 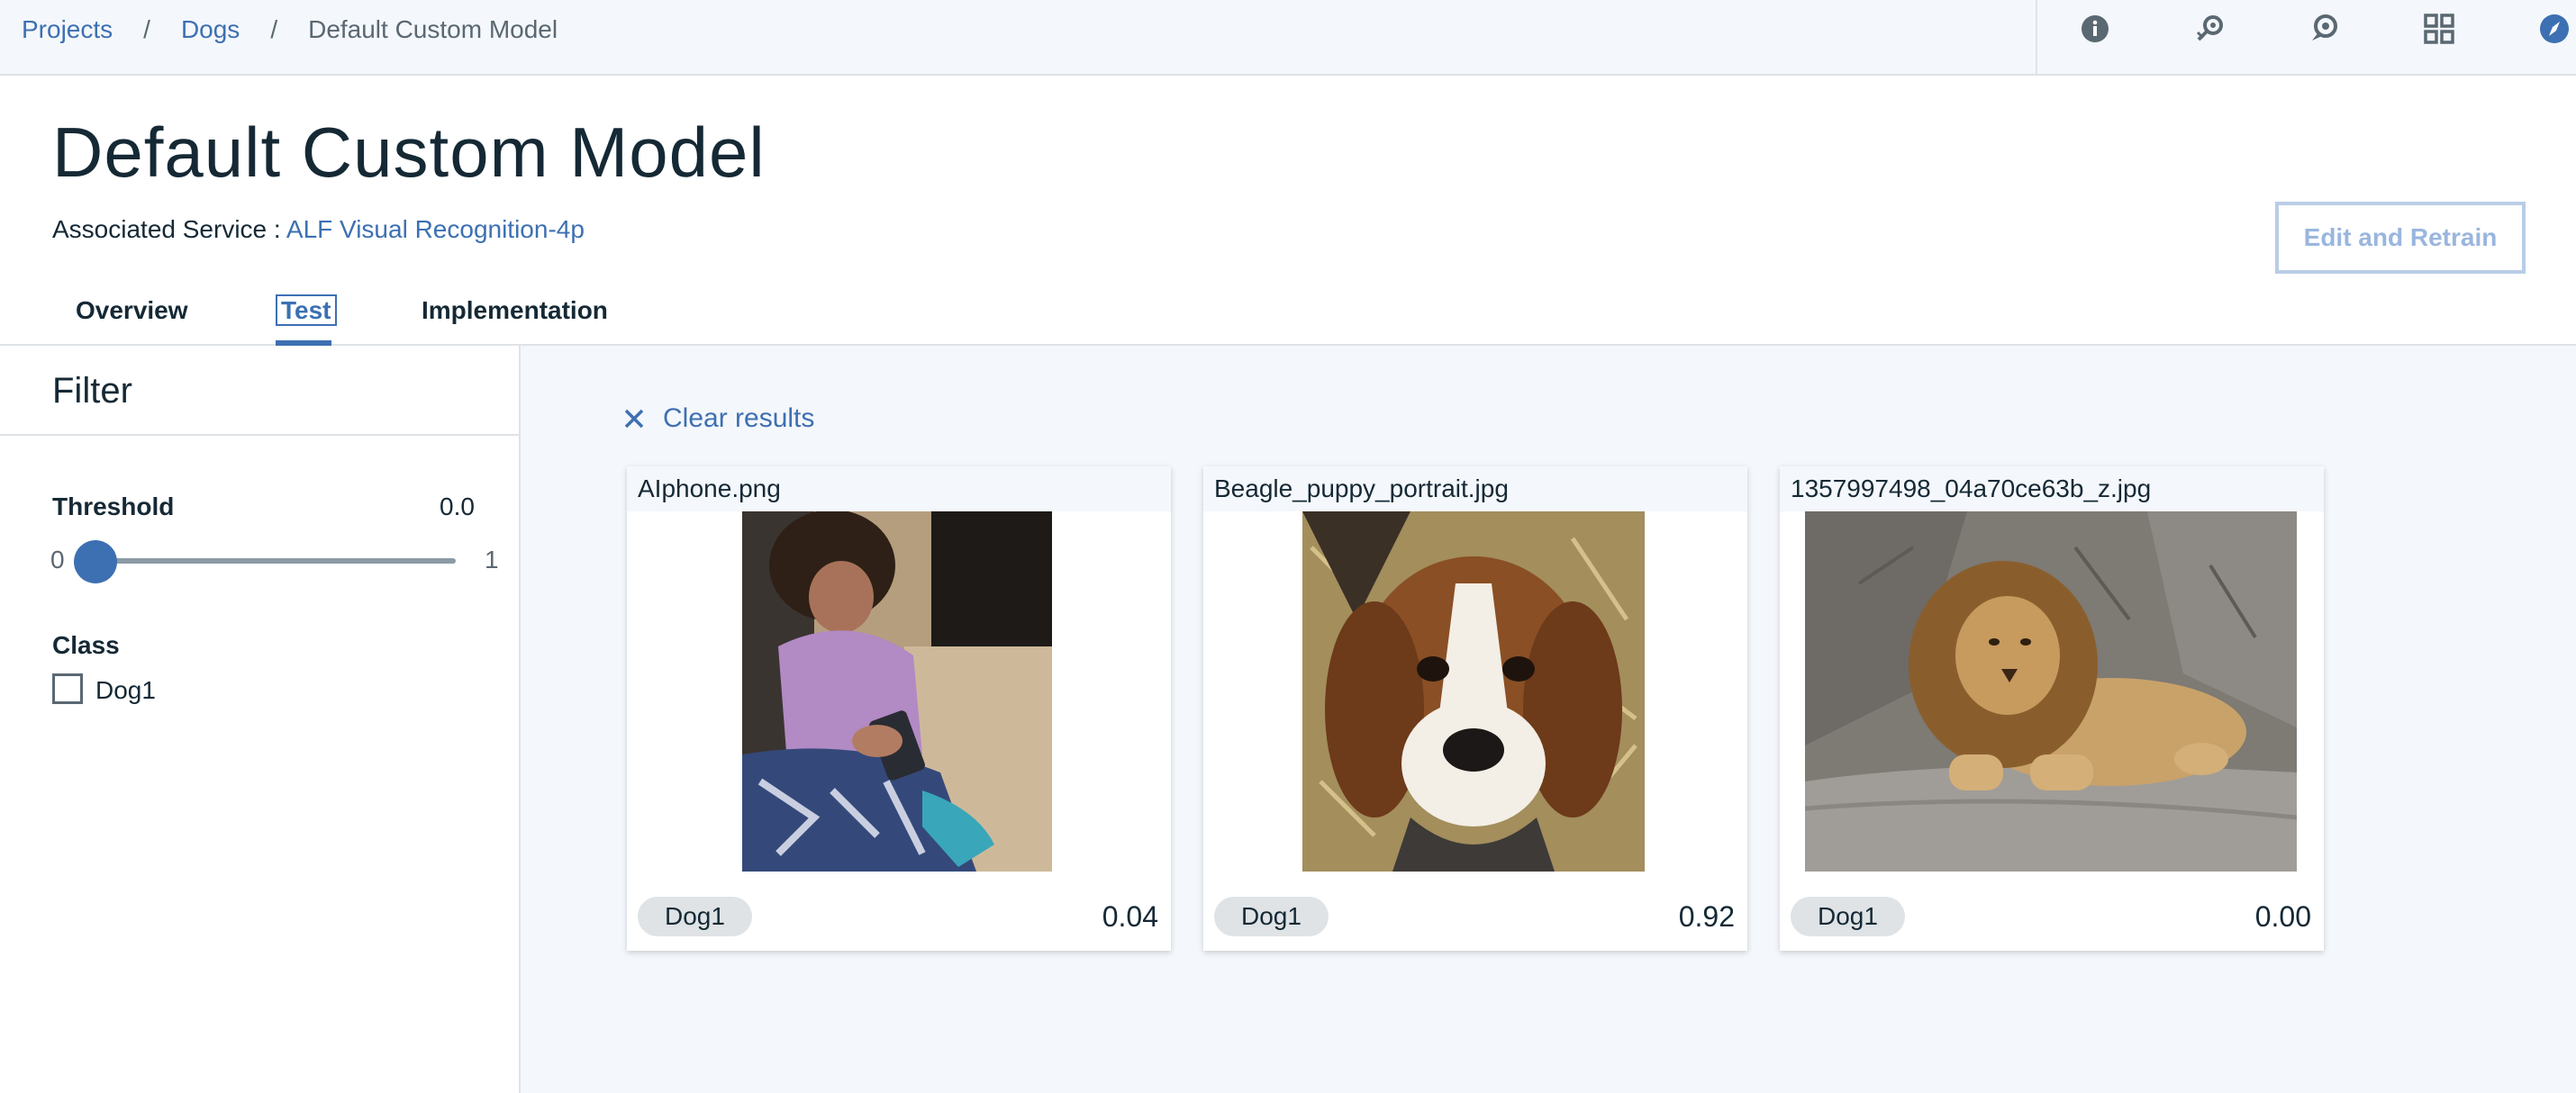 What do you see at coordinates (409, 152) in the screenshot?
I see `page-title: Default Custom Model` at bounding box center [409, 152].